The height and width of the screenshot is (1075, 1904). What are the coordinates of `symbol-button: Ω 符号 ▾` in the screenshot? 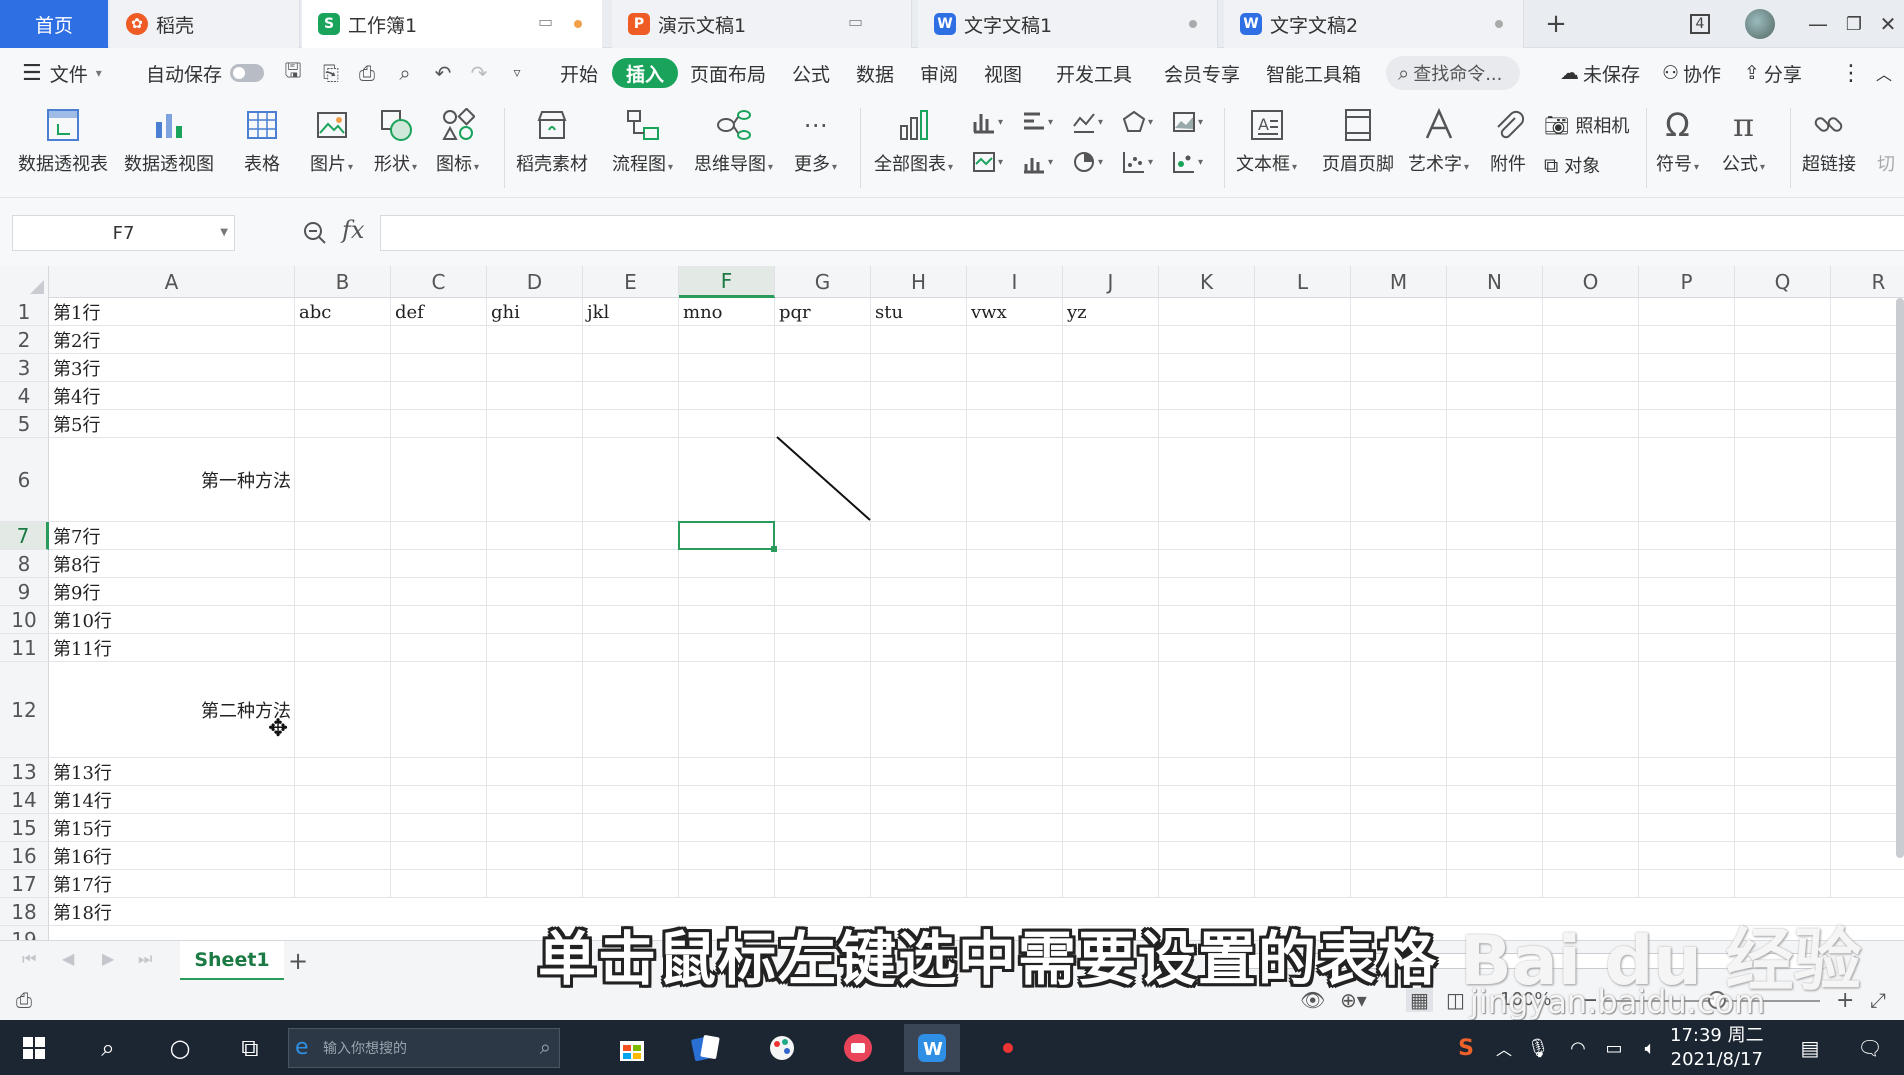 It's located at (1677, 141).